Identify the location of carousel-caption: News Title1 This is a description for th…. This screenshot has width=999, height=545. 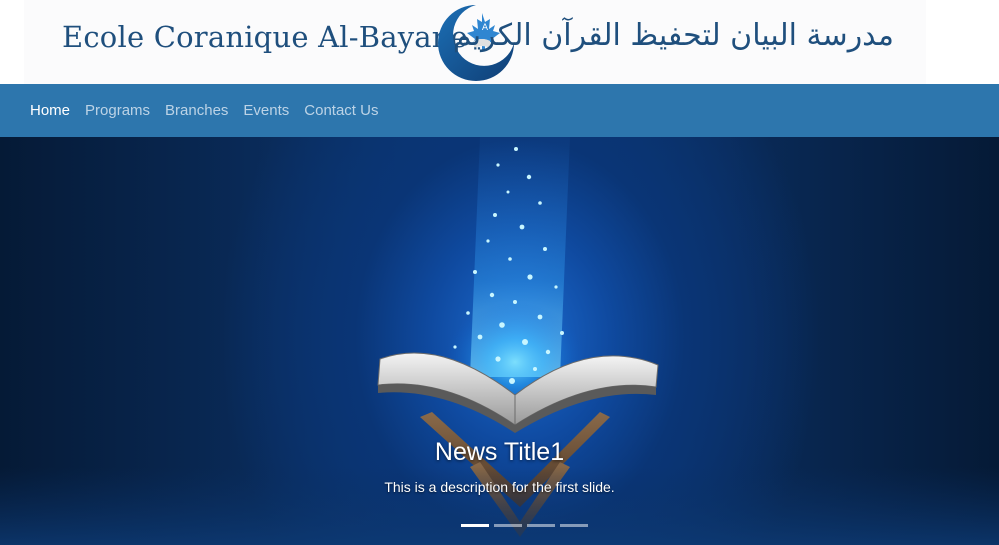
(499, 466).